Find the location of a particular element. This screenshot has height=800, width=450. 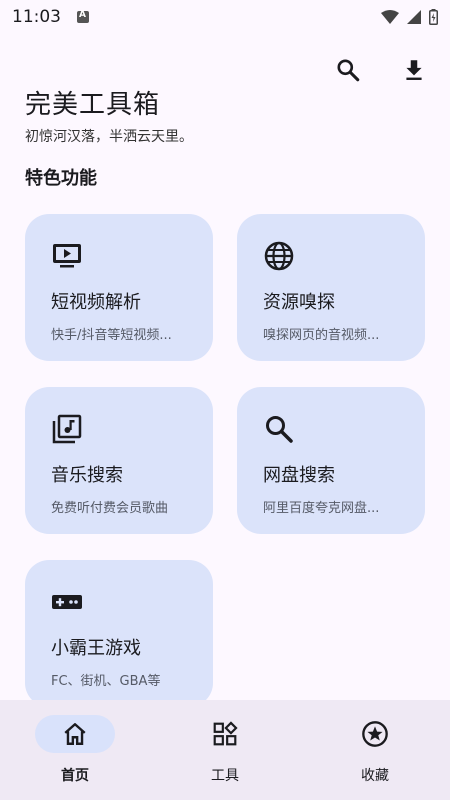

search-button is located at coordinates (348, 70).